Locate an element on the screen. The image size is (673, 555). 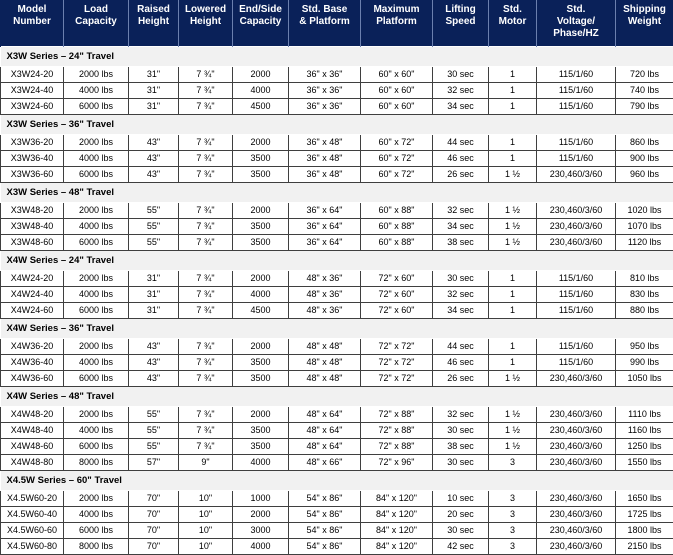
cell-speed: 46 sec is located at coordinates (461, 159).